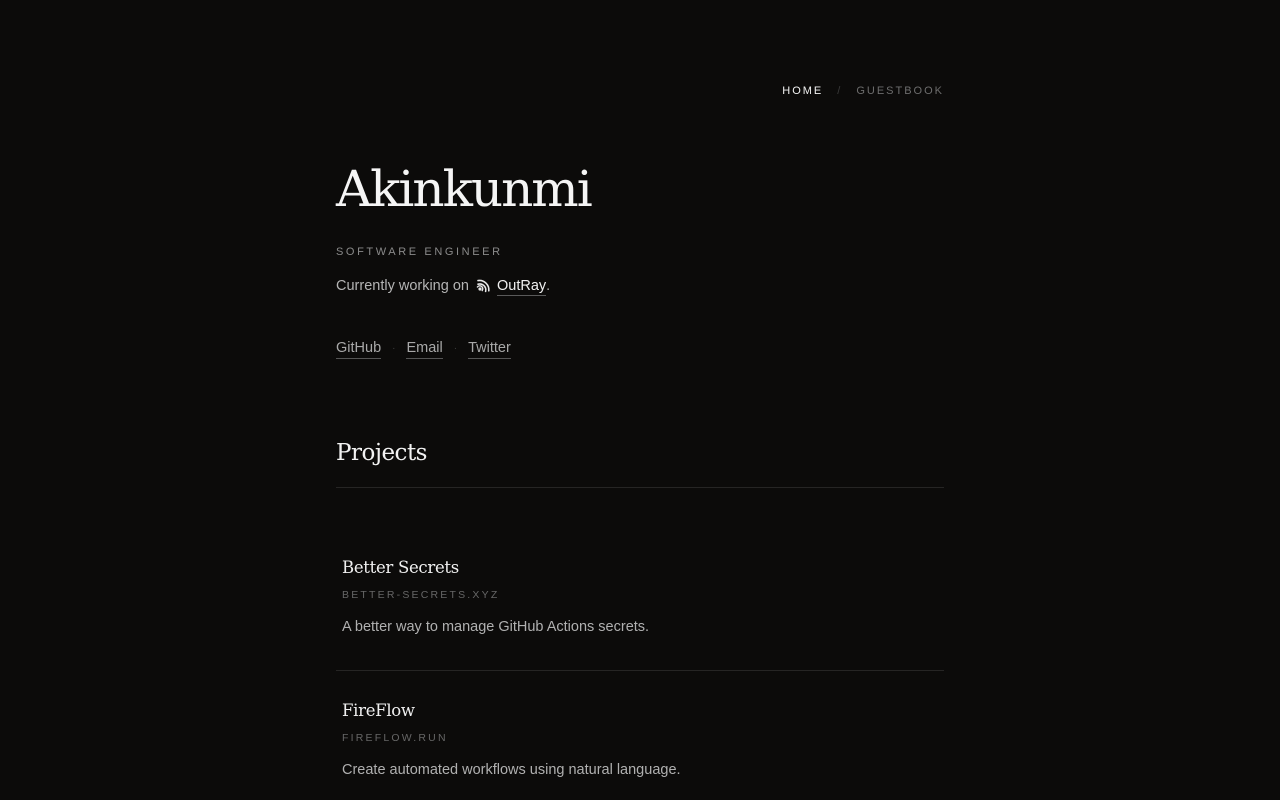 This screenshot has width=1280, height=800. What do you see at coordinates (489, 349) in the screenshot?
I see `twitter-link: Twitter` at bounding box center [489, 349].